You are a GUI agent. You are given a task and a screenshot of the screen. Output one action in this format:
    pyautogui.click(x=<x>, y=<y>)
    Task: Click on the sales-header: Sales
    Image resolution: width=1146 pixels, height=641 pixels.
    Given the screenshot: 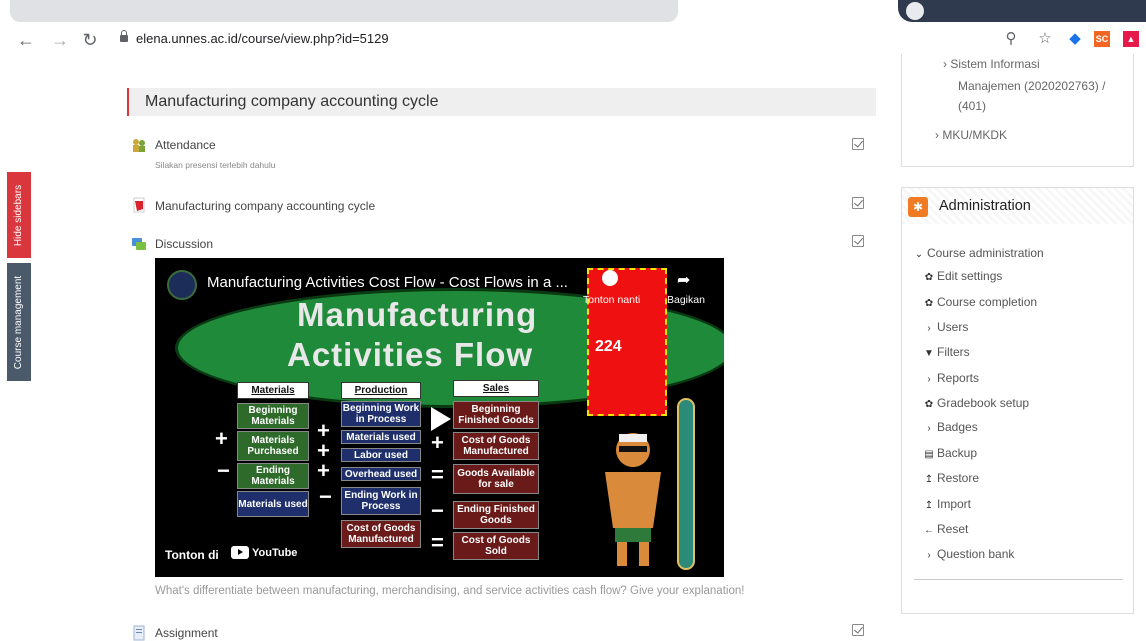 What is the action you would take?
    pyautogui.click(x=496, y=388)
    